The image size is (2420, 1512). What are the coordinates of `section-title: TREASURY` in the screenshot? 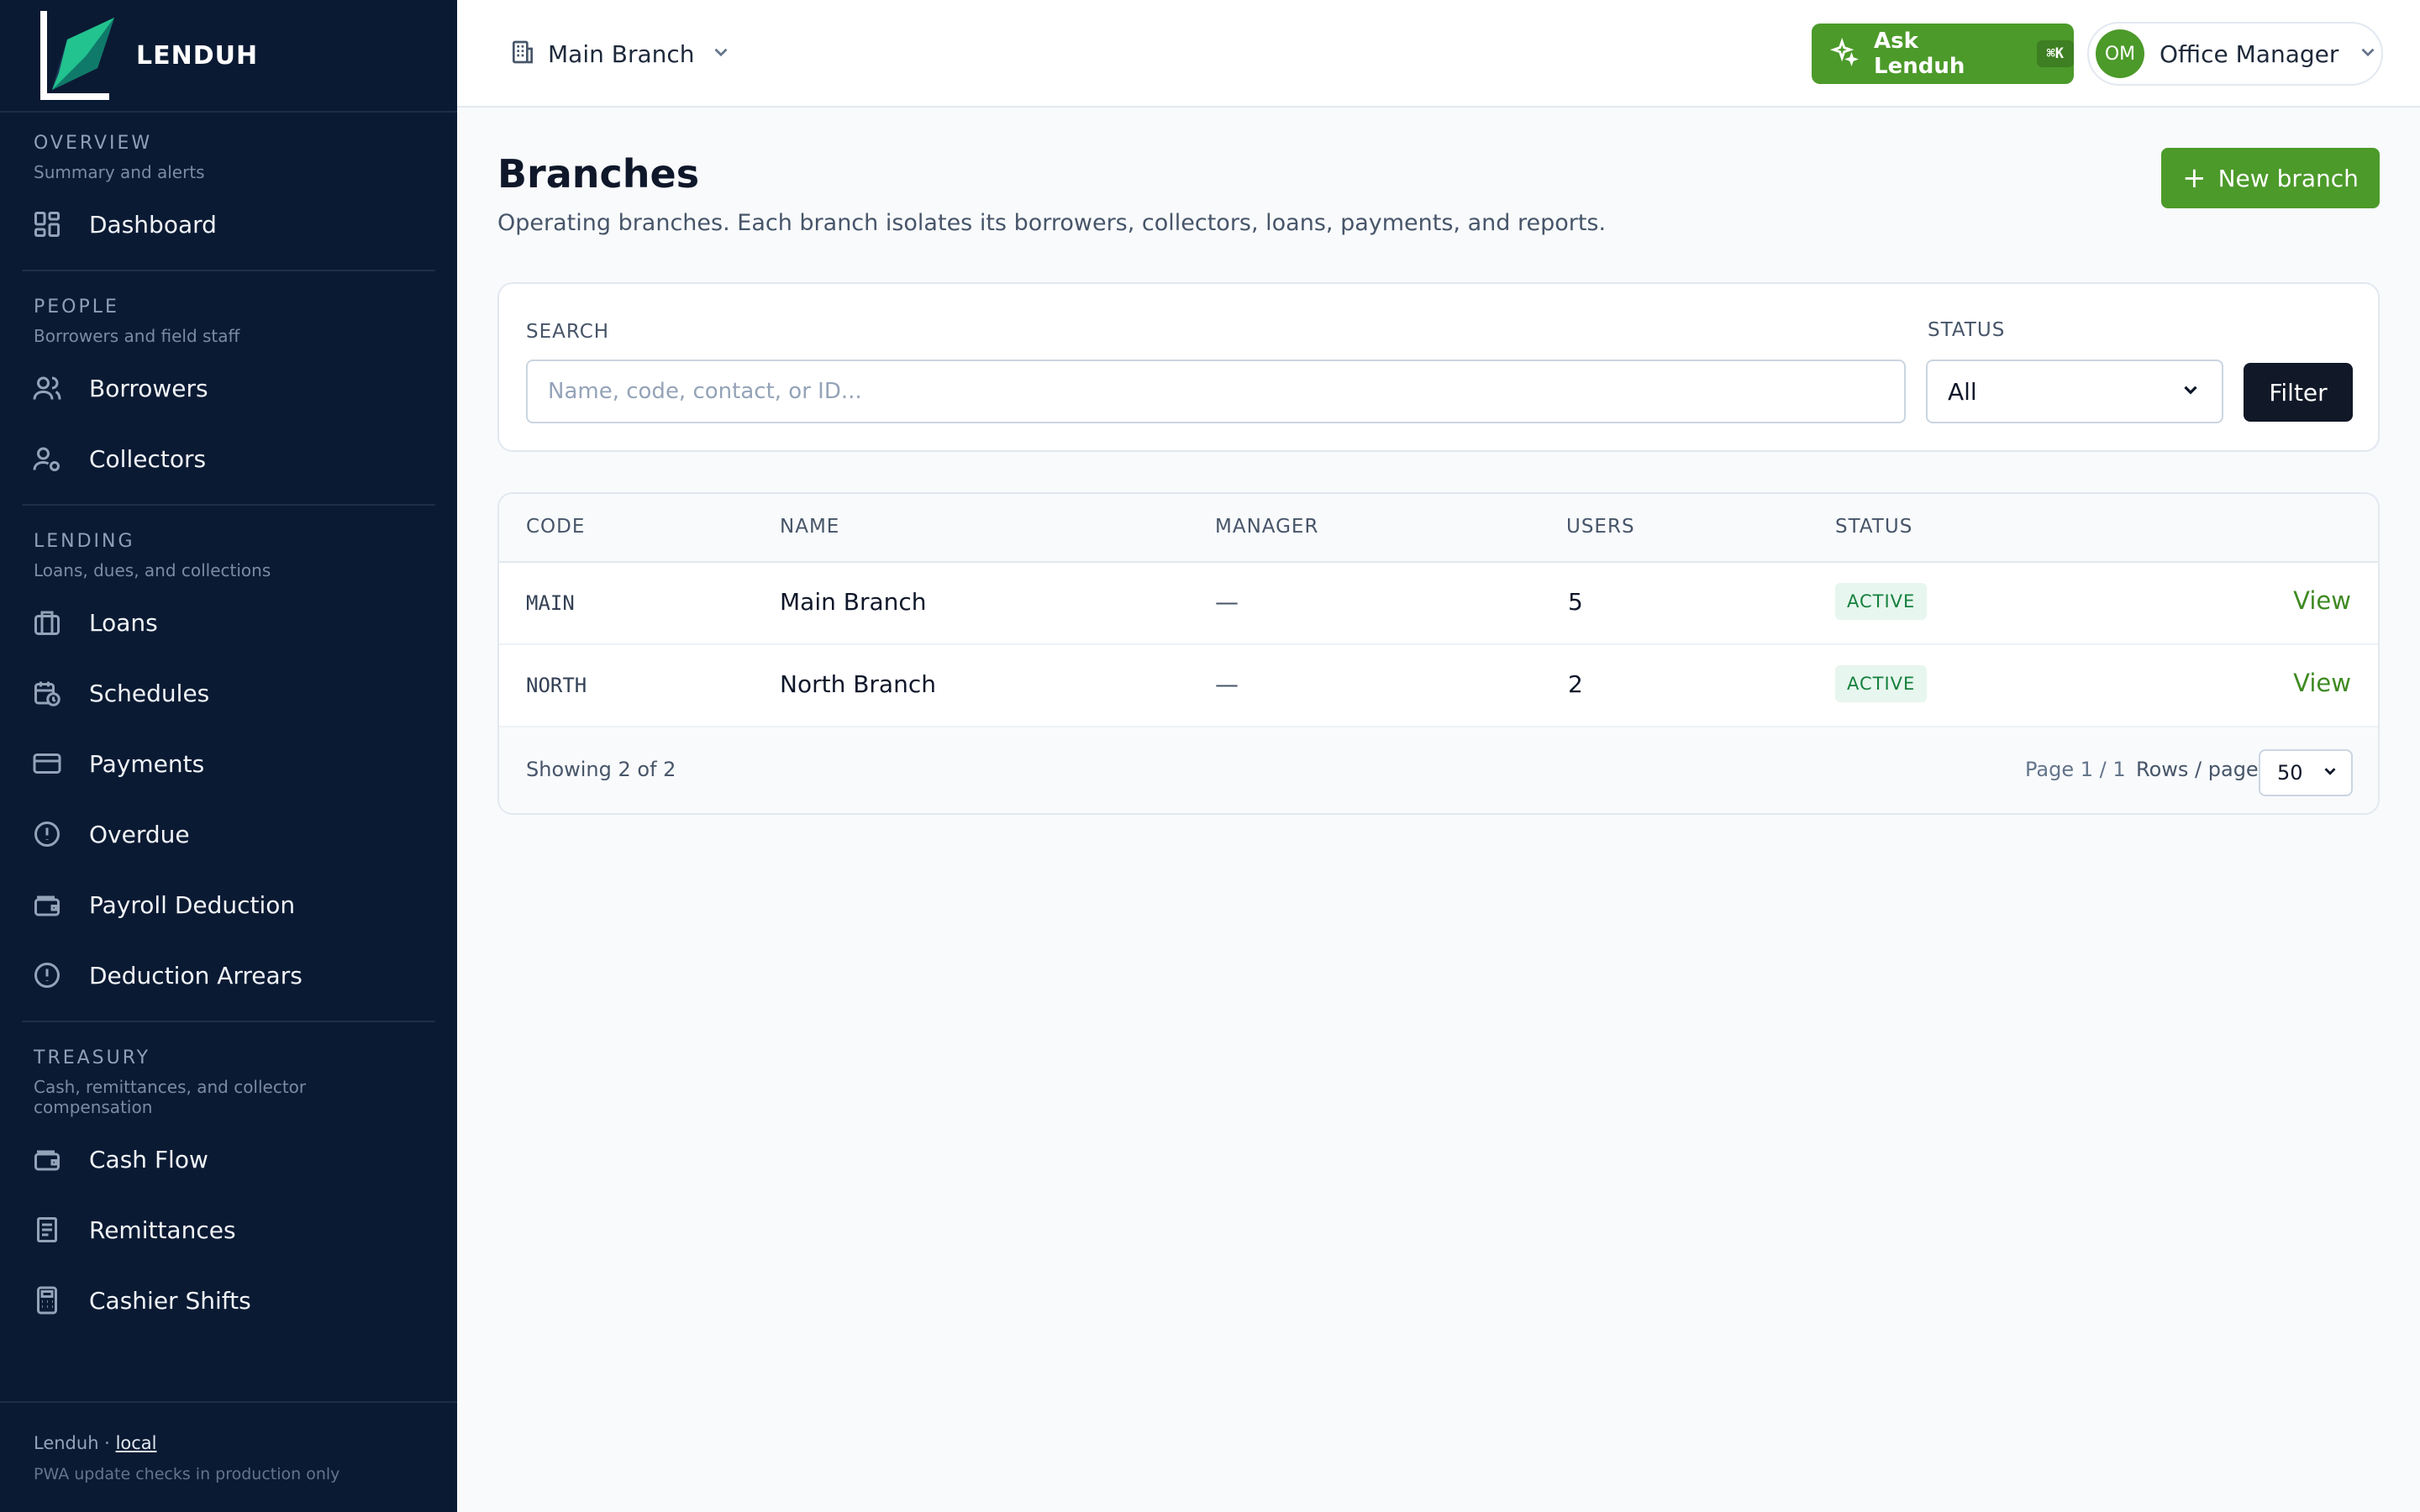 It's located at (92, 1057).